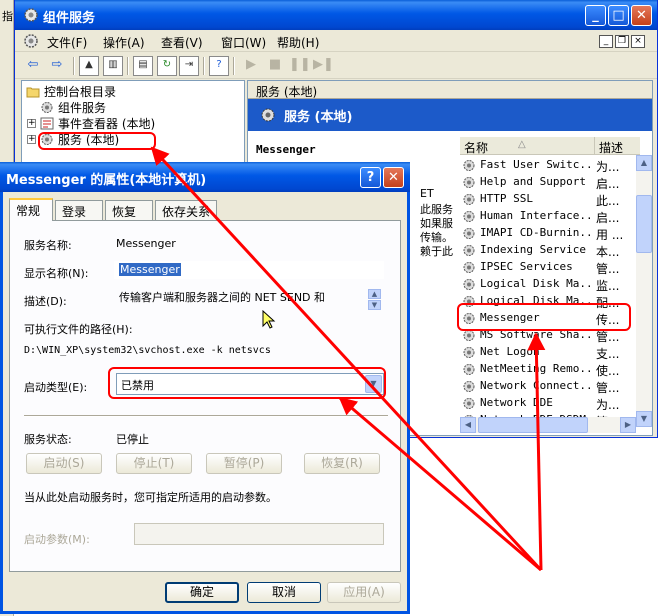 Image resolution: width=658 pixels, height=616 pixels. Describe the element at coordinates (336, 65) in the screenshot. I see `toolbar: ⇦ ⇨ ▲ ▥ ▤ ↻ ⇥ ? ▶ ■ ❚❚ ▶❚` at that location.